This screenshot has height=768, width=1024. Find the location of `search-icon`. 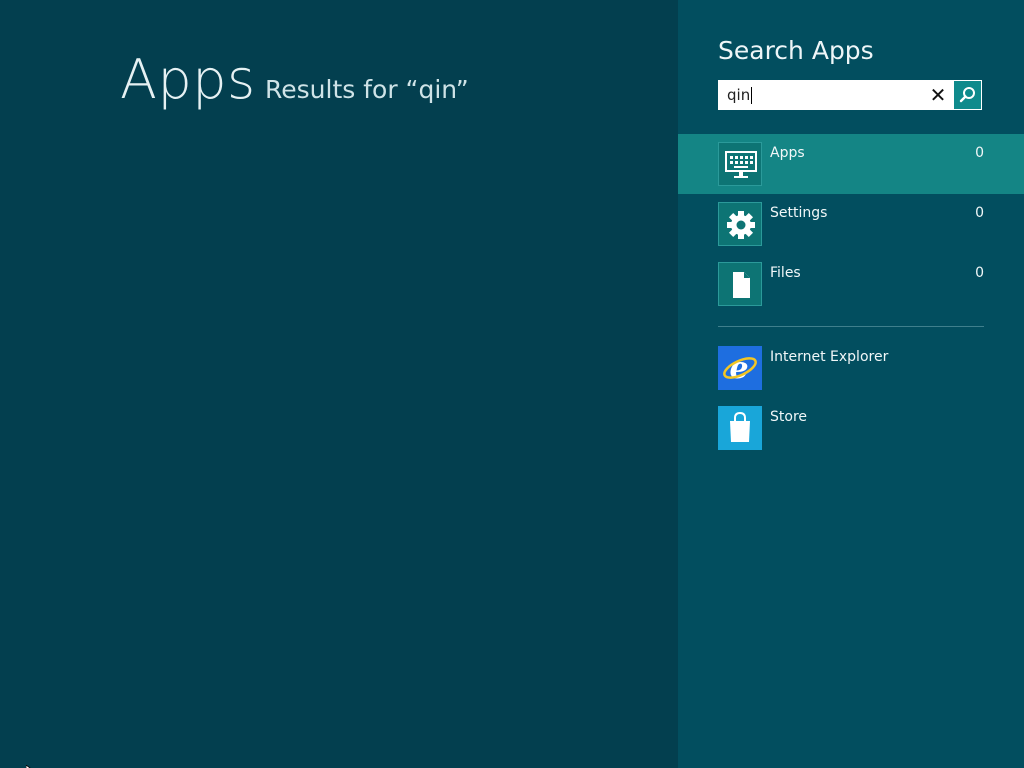

search-icon is located at coordinates (967, 95).